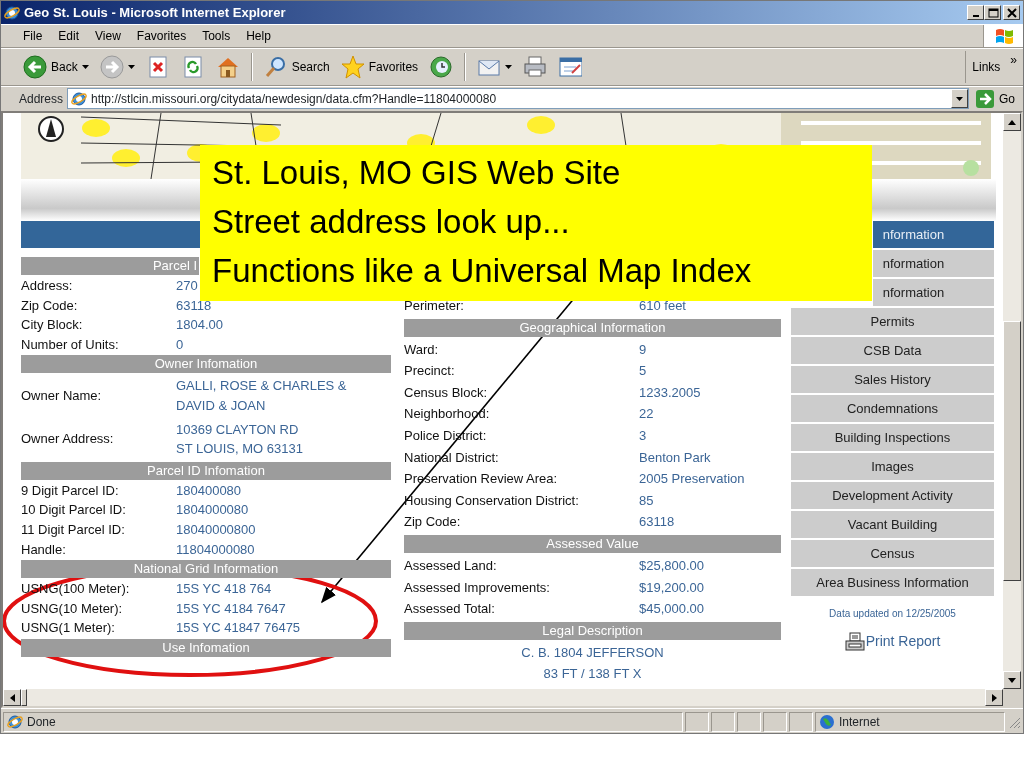 The image size is (1024, 768). Describe the element at coordinates (646, 500) in the screenshot. I see `field-value: 85` at that location.